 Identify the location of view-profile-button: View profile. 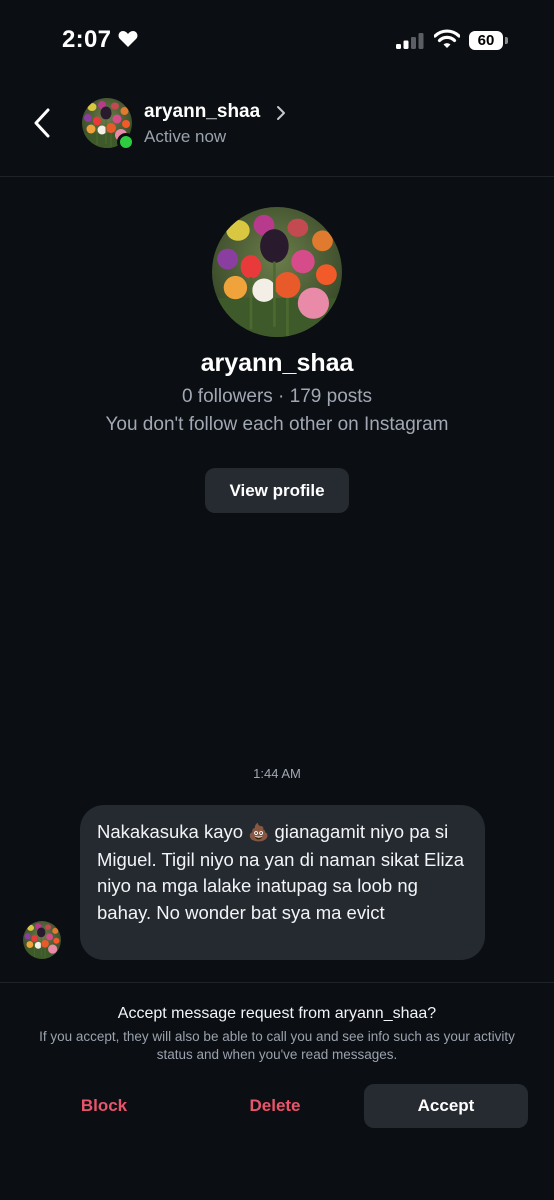
(277, 490).